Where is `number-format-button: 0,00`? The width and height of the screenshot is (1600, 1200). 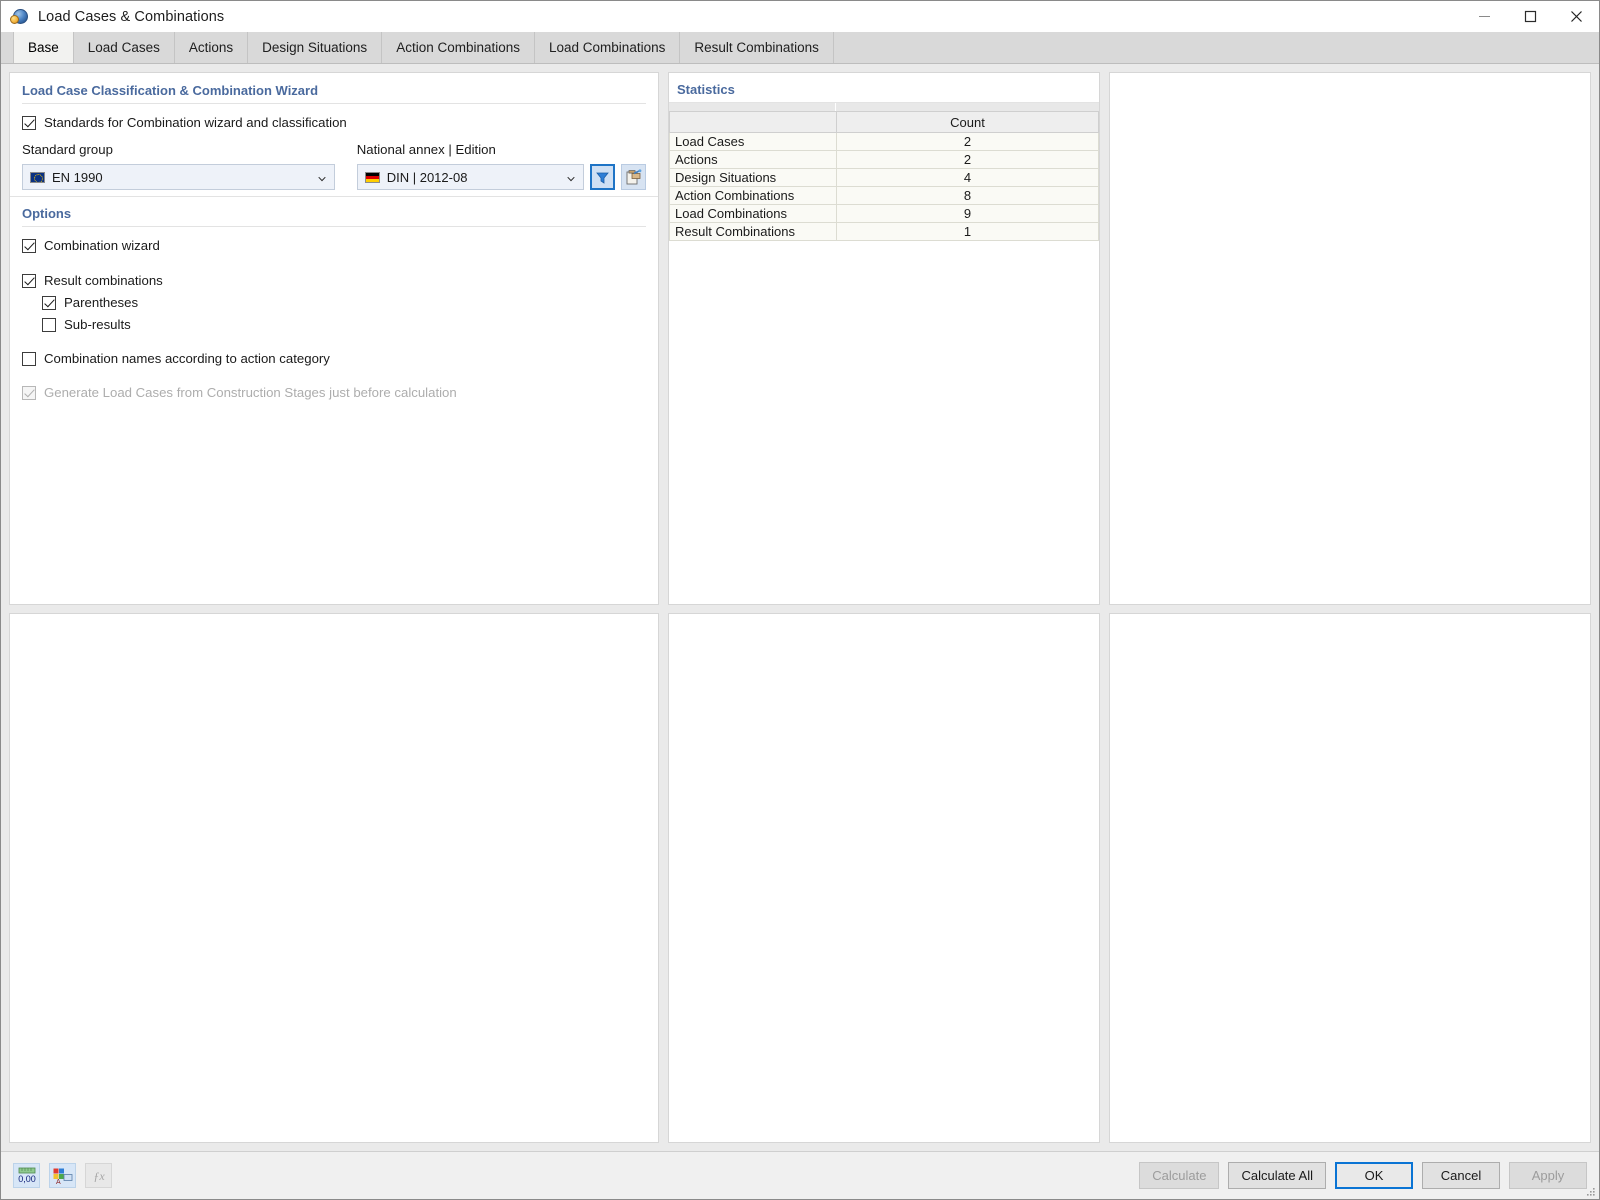
number-format-button: 0,00 is located at coordinates (26, 1175).